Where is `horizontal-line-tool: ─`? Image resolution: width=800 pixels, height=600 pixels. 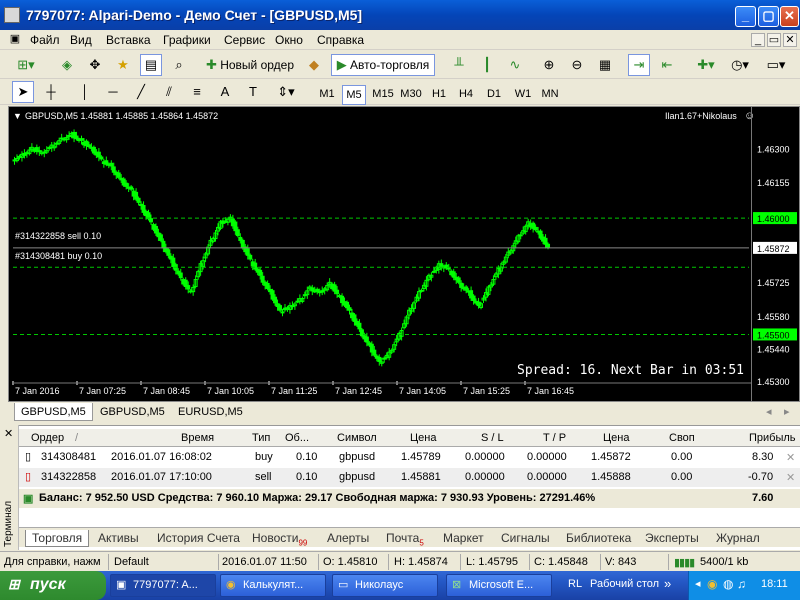
horizontal-line-tool: ─ is located at coordinates (113, 92).